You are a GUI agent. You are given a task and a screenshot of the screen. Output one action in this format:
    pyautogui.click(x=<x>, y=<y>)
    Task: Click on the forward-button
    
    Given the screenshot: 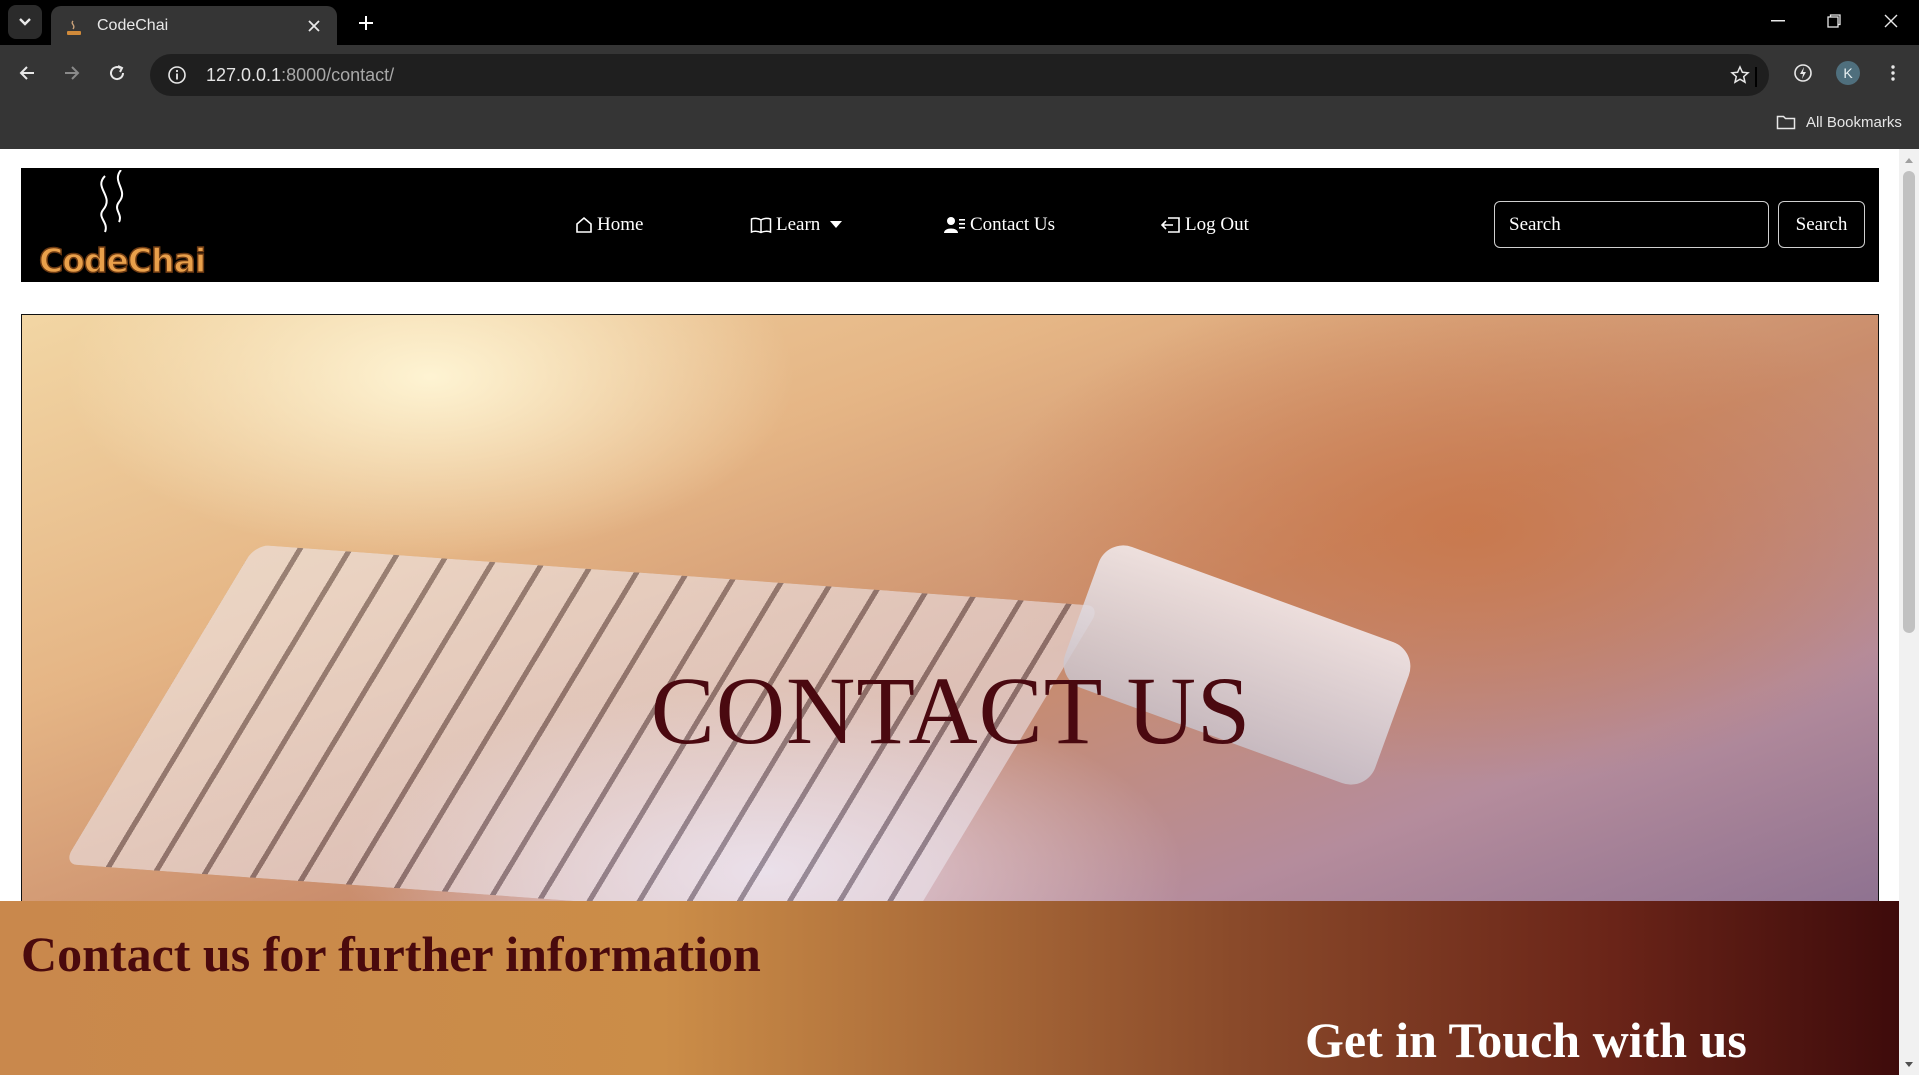 What is the action you would take?
    pyautogui.click(x=72, y=73)
    